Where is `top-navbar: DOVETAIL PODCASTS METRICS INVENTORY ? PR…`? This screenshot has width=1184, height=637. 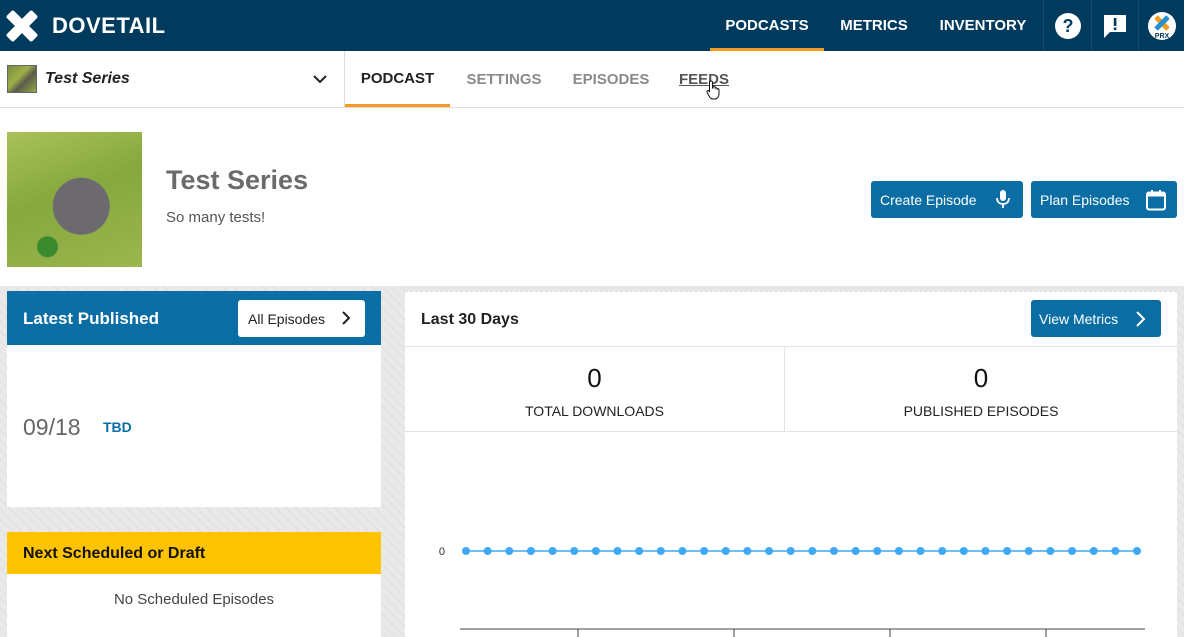 top-navbar: DOVETAIL PODCASTS METRICS INVENTORY ? PR… is located at coordinates (592, 25).